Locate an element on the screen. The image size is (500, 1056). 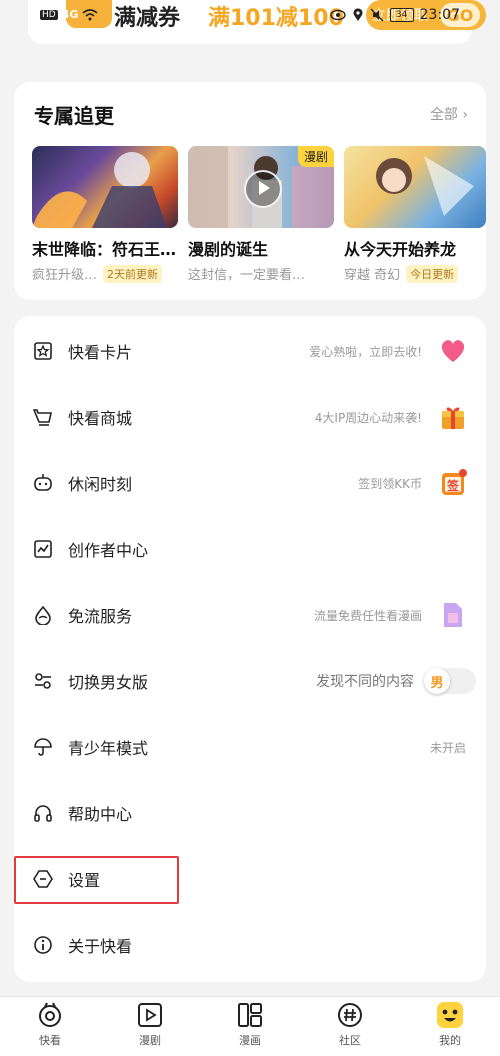
menu-item-label: 关于快看 is located at coordinates (100, 946).